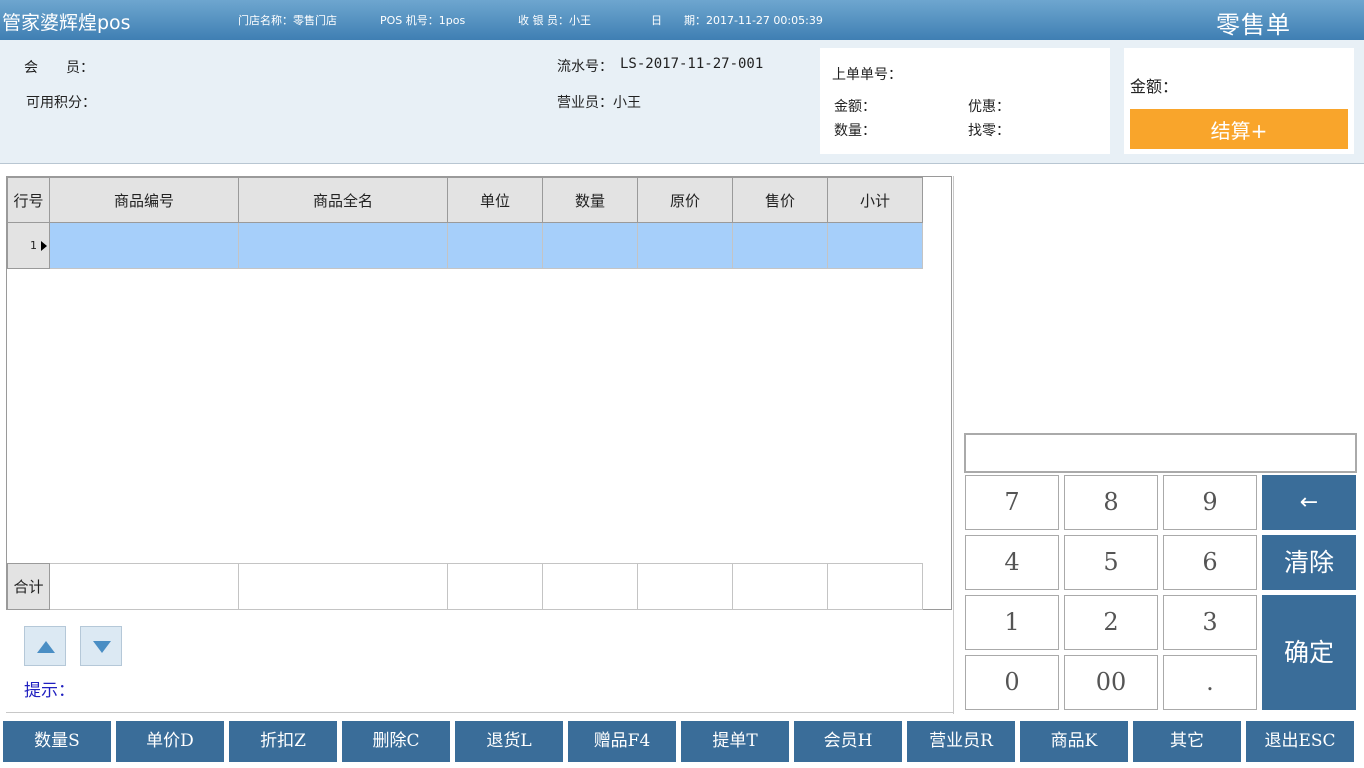  I want to click on current-row-indicator-icon, so click(44, 246).